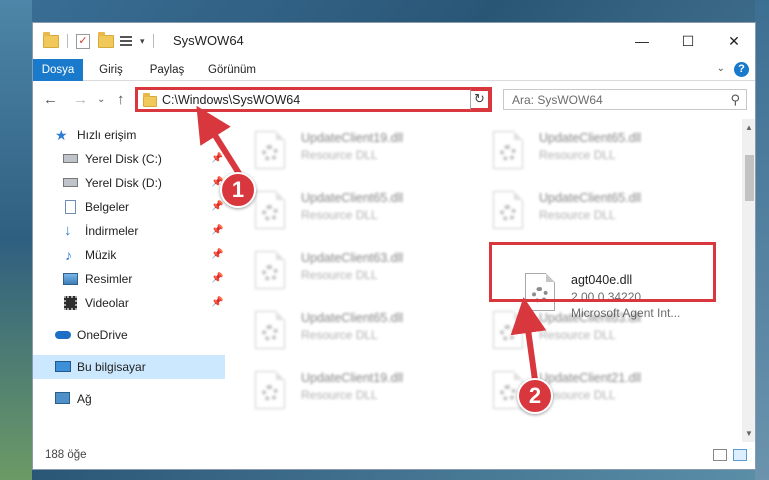  Describe the element at coordinates (535, 396) in the screenshot. I see `annotation-marker-2: 2` at that location.